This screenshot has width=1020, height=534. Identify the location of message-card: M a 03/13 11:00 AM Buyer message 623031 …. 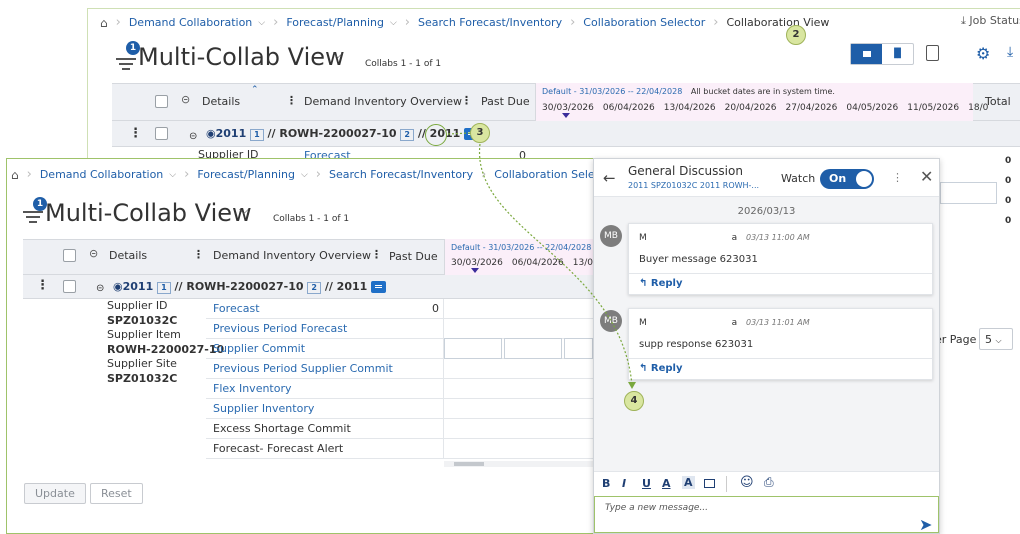
(780, 259).